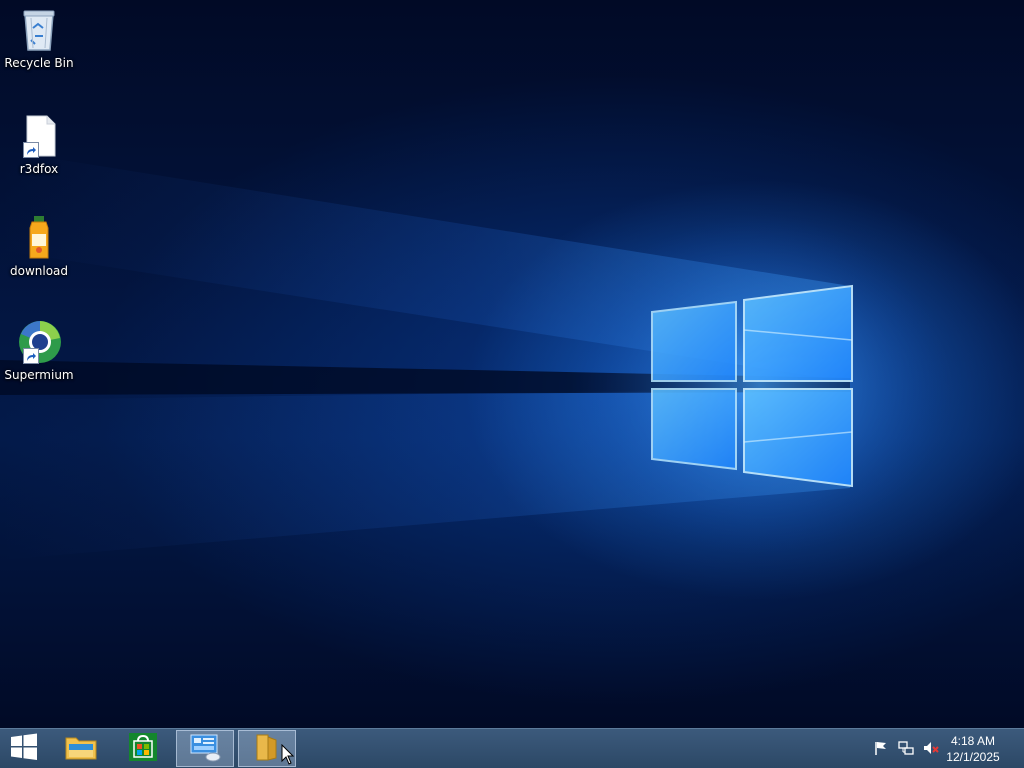  Describe the element at coordinates (973, 741) in the screenshot. I see `clock-time: 4:18 AM` at that location.